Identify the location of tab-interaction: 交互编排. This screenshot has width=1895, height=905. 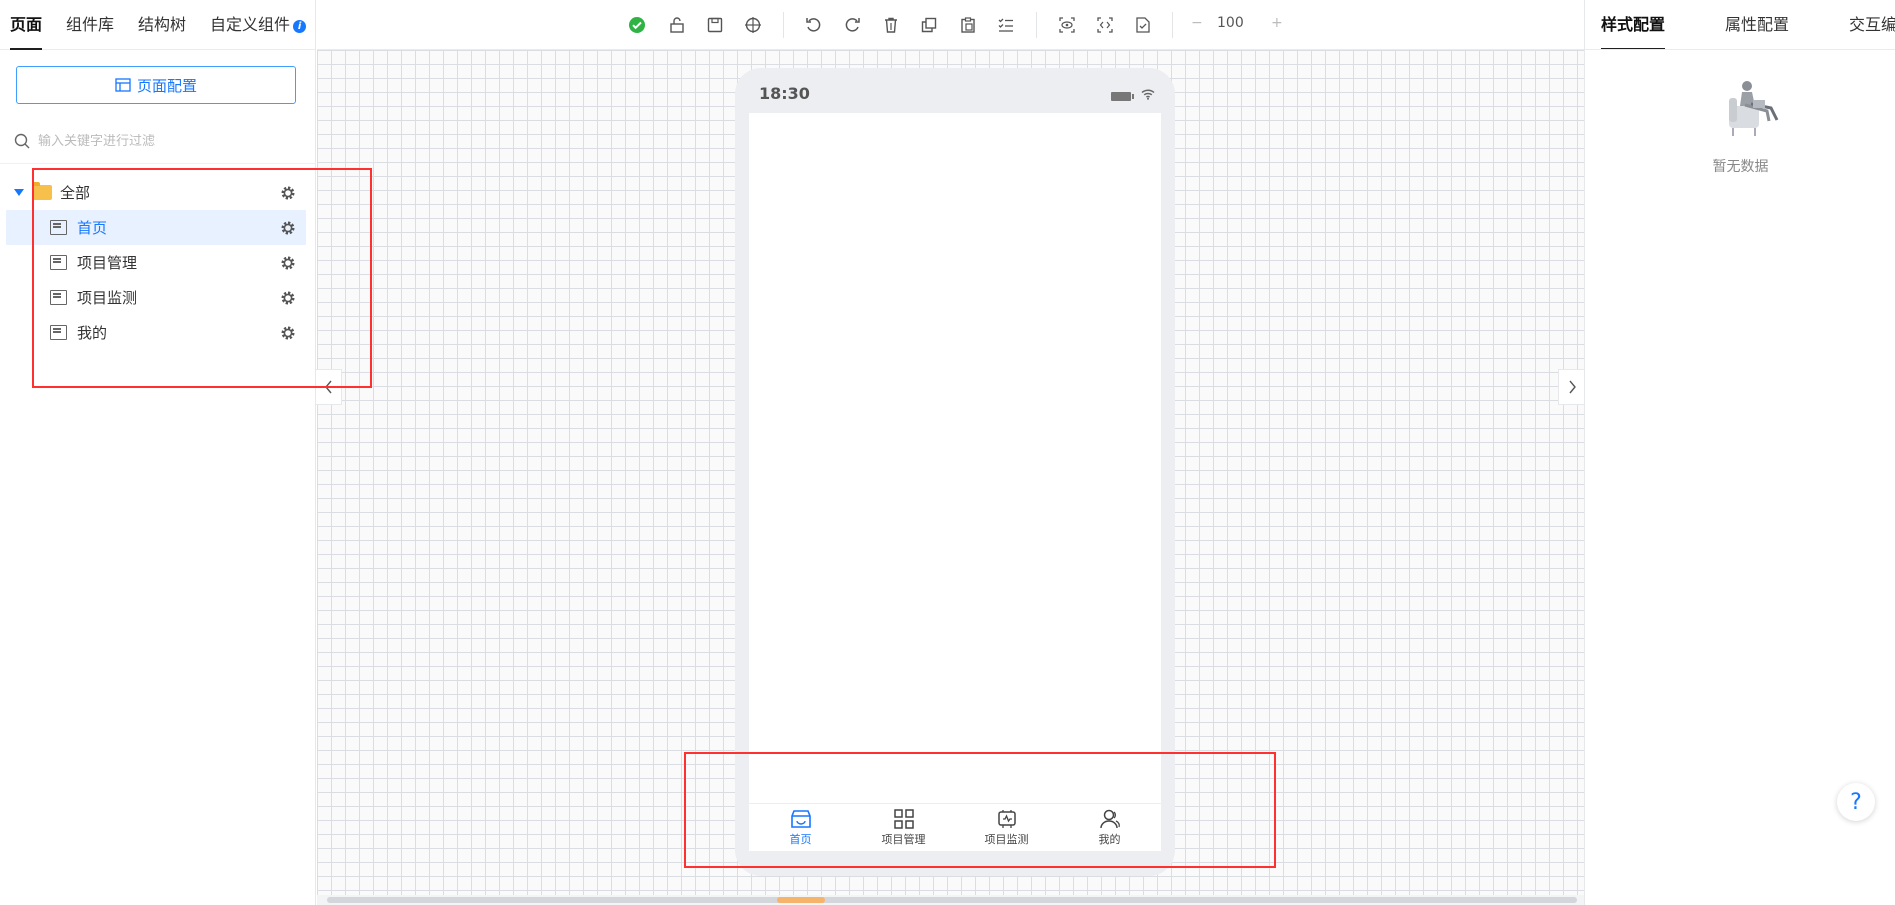
(1872, 24).